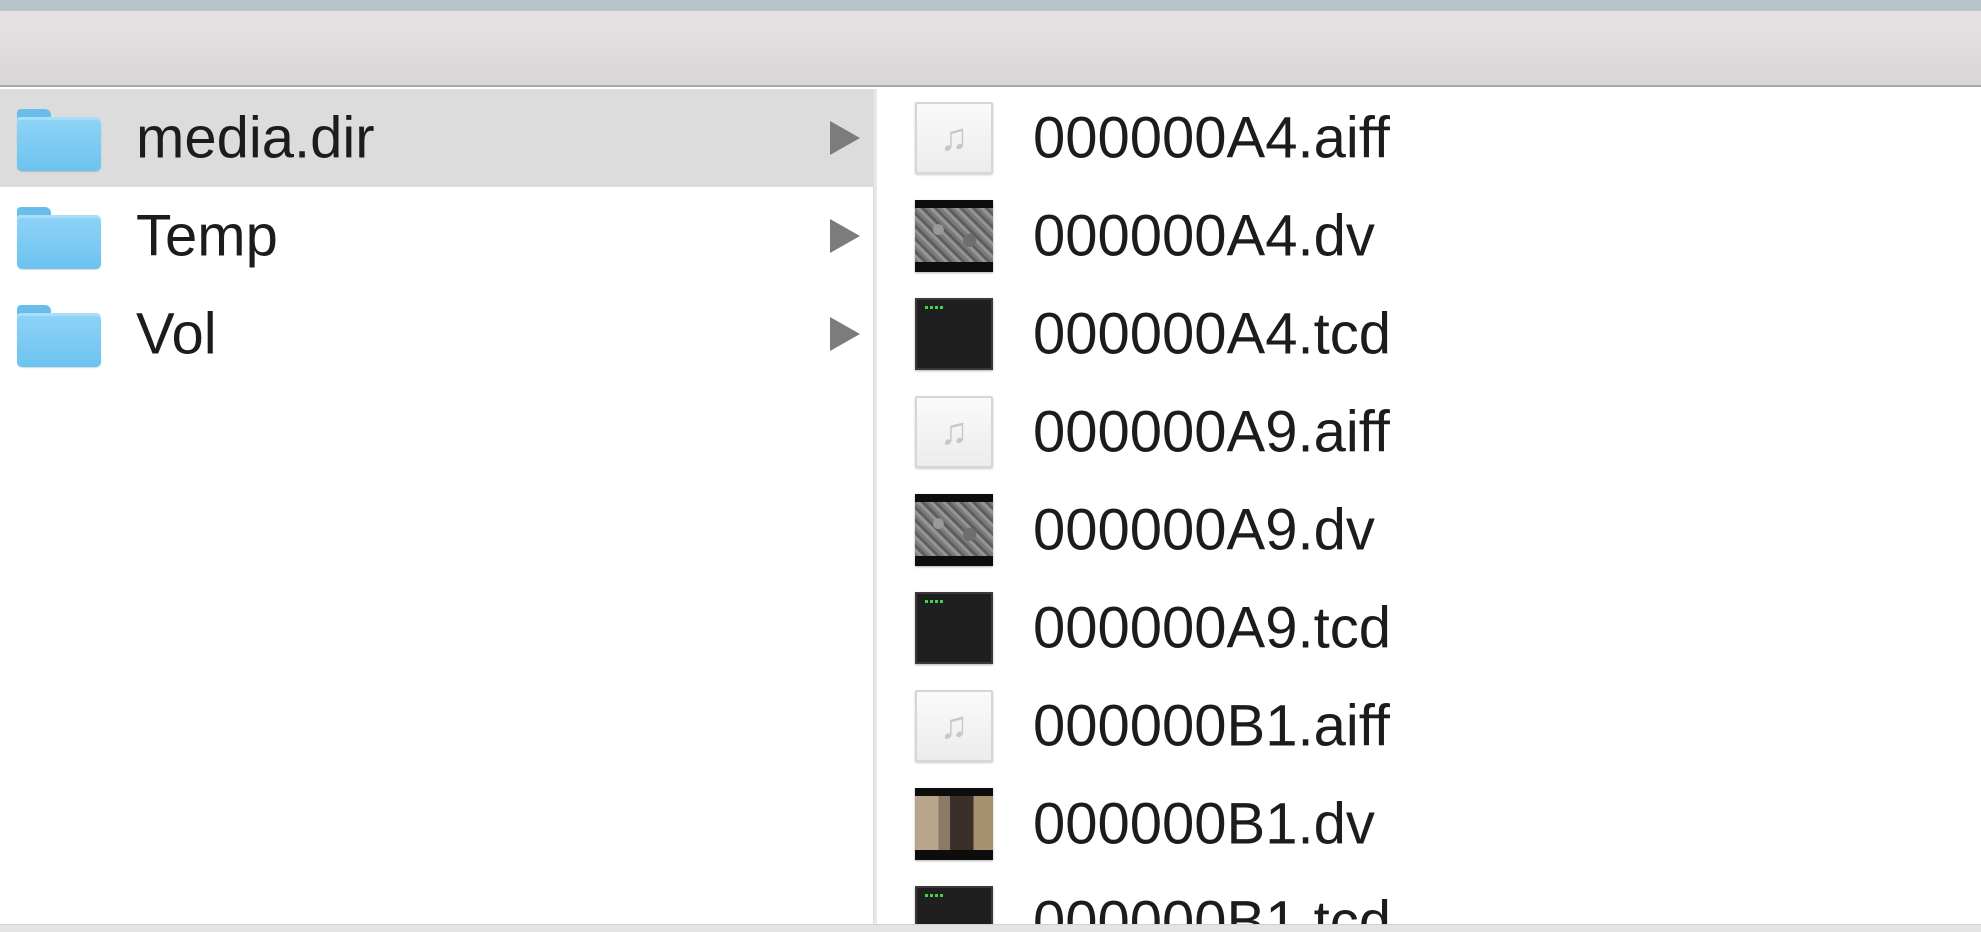 Image resolution: width=1981 pixels, height=932 pixels. Describe the element at coordinates (436, 138) in the screenshot. I see `folder-row-media-dir: media.dir` at that location.